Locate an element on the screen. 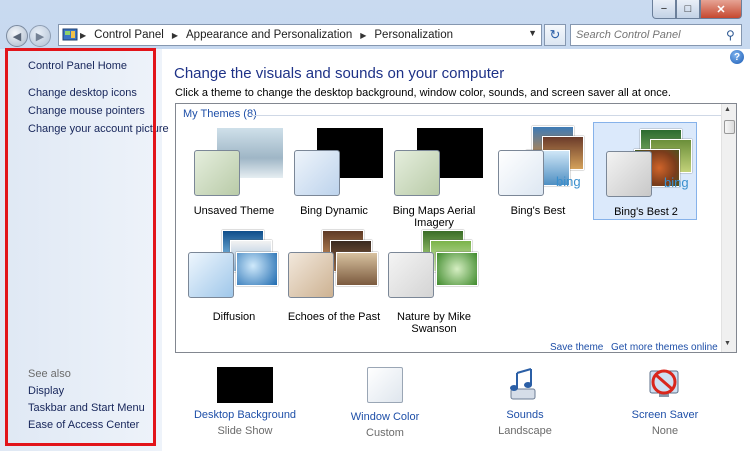  scroll-up-icon: ▲ is located at coordinates (727, 109).